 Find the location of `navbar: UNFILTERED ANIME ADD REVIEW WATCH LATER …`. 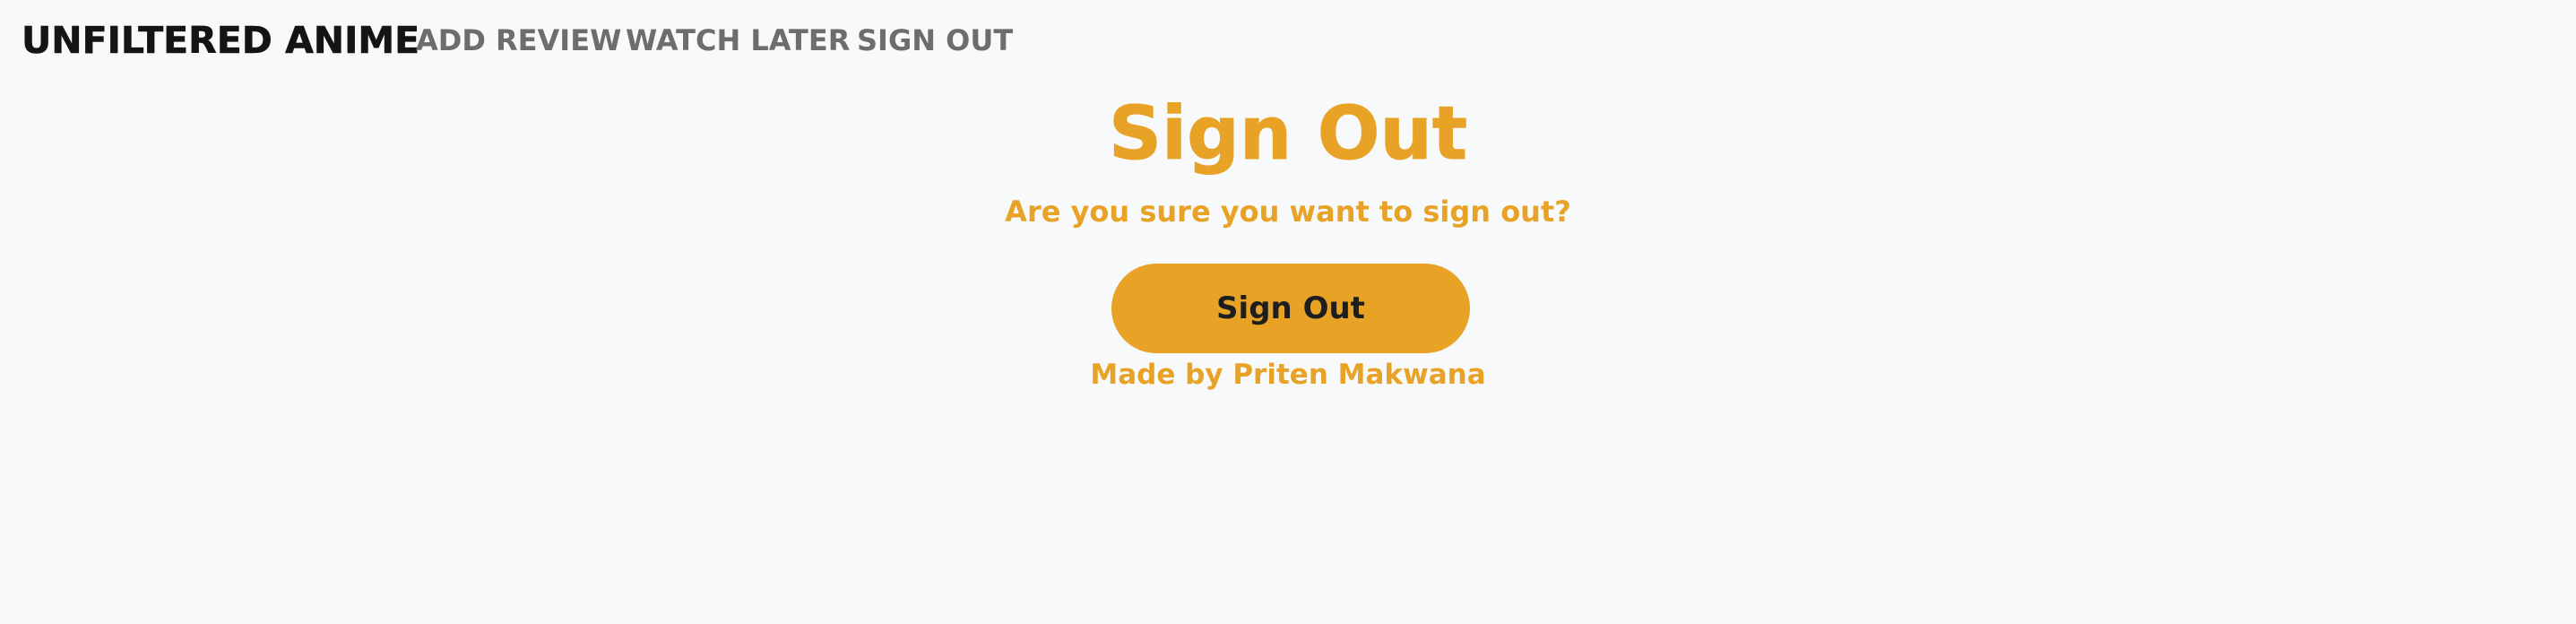

navbar: UNFILTERED ANIME ADD REVIEW WATCH LATER … is located at coordinates (1288, 41).